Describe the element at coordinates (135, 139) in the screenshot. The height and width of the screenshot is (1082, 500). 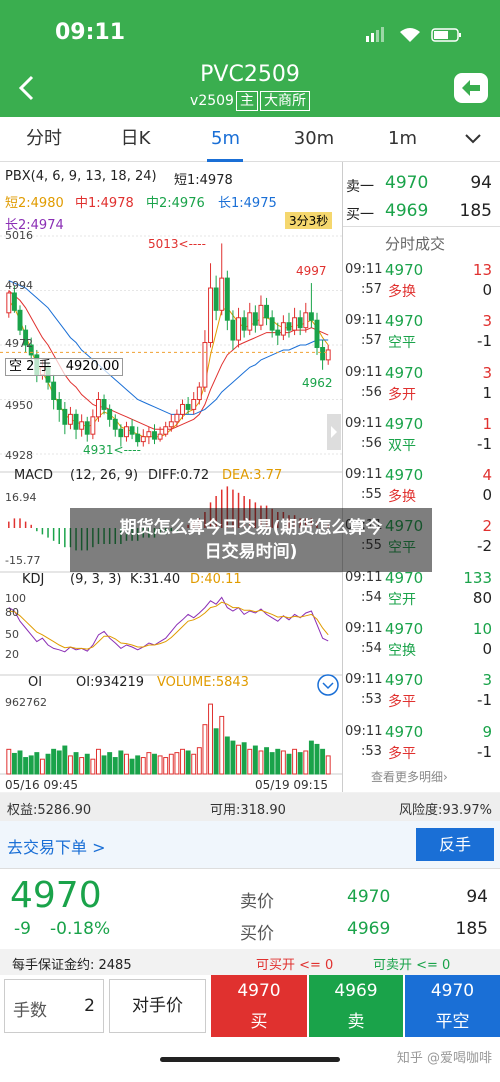
I see `tab-day-k: 日K` at that location.